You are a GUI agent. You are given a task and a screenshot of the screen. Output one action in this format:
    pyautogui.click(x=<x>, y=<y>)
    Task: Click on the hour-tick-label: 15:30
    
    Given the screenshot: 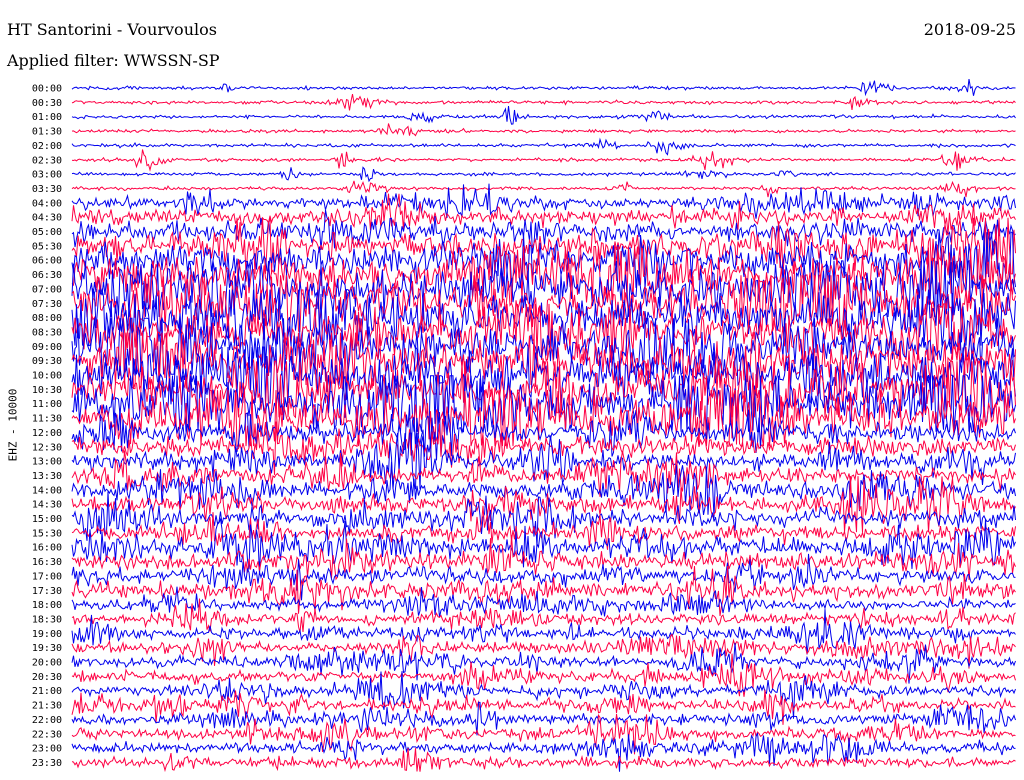 What is the action you would take?
    pyautogui.click(x=47, y=533)
    